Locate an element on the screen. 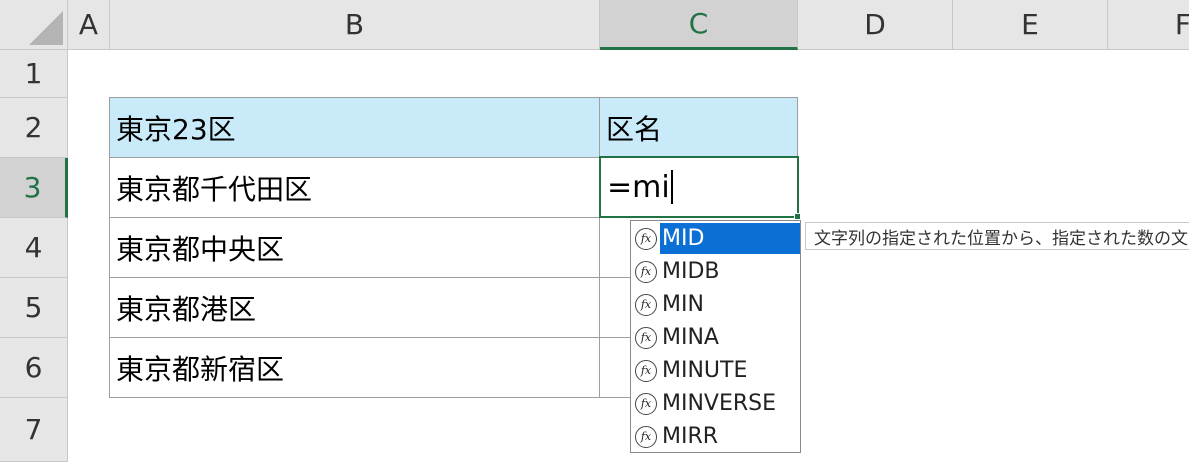 The height and width of the screenshot is (462, 1189). column-header-d: D is located at coordinates (875, 25).